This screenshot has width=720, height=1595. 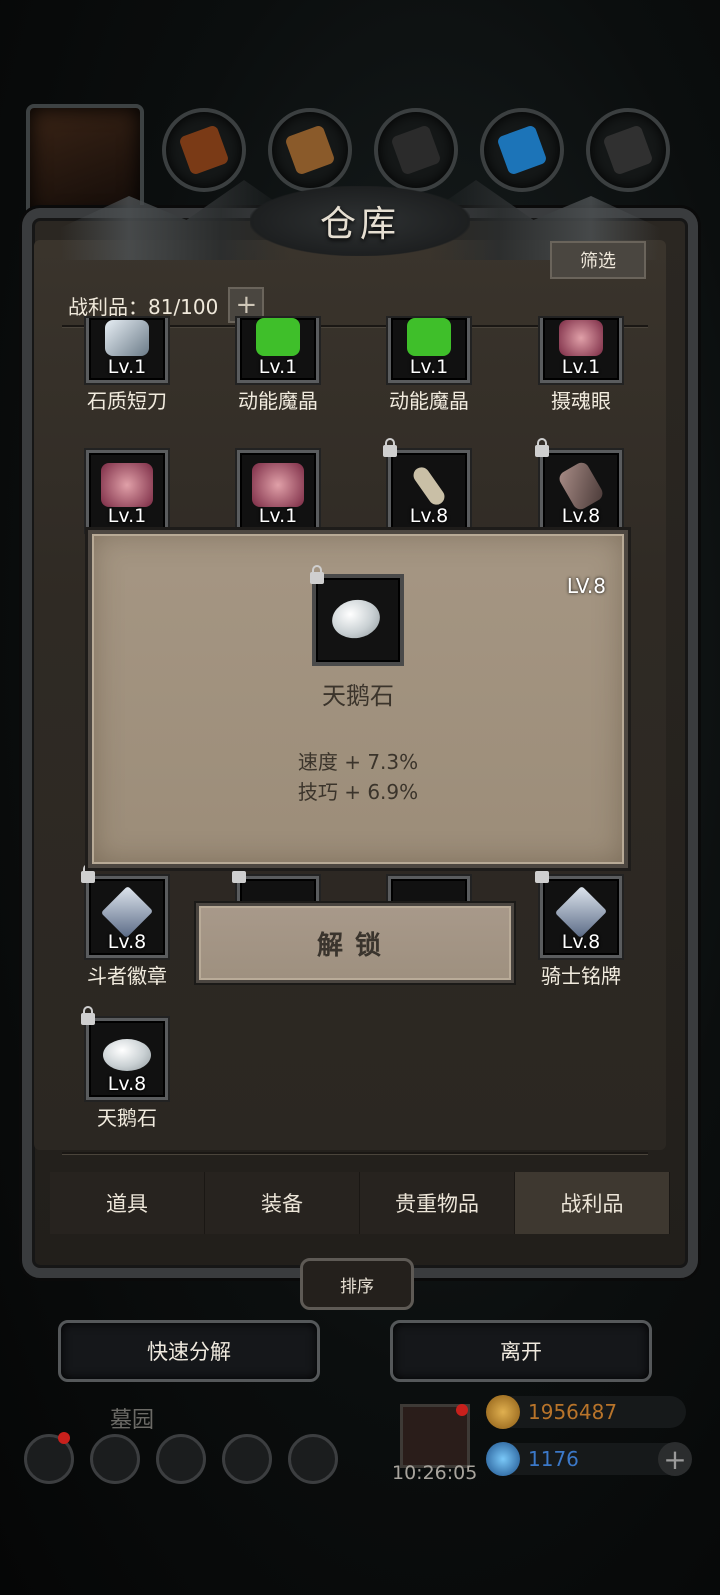 What do you see at coordinates (247, 1459) in the screenshot?
I see `mail-icon` at bounding box center [247, 1459].